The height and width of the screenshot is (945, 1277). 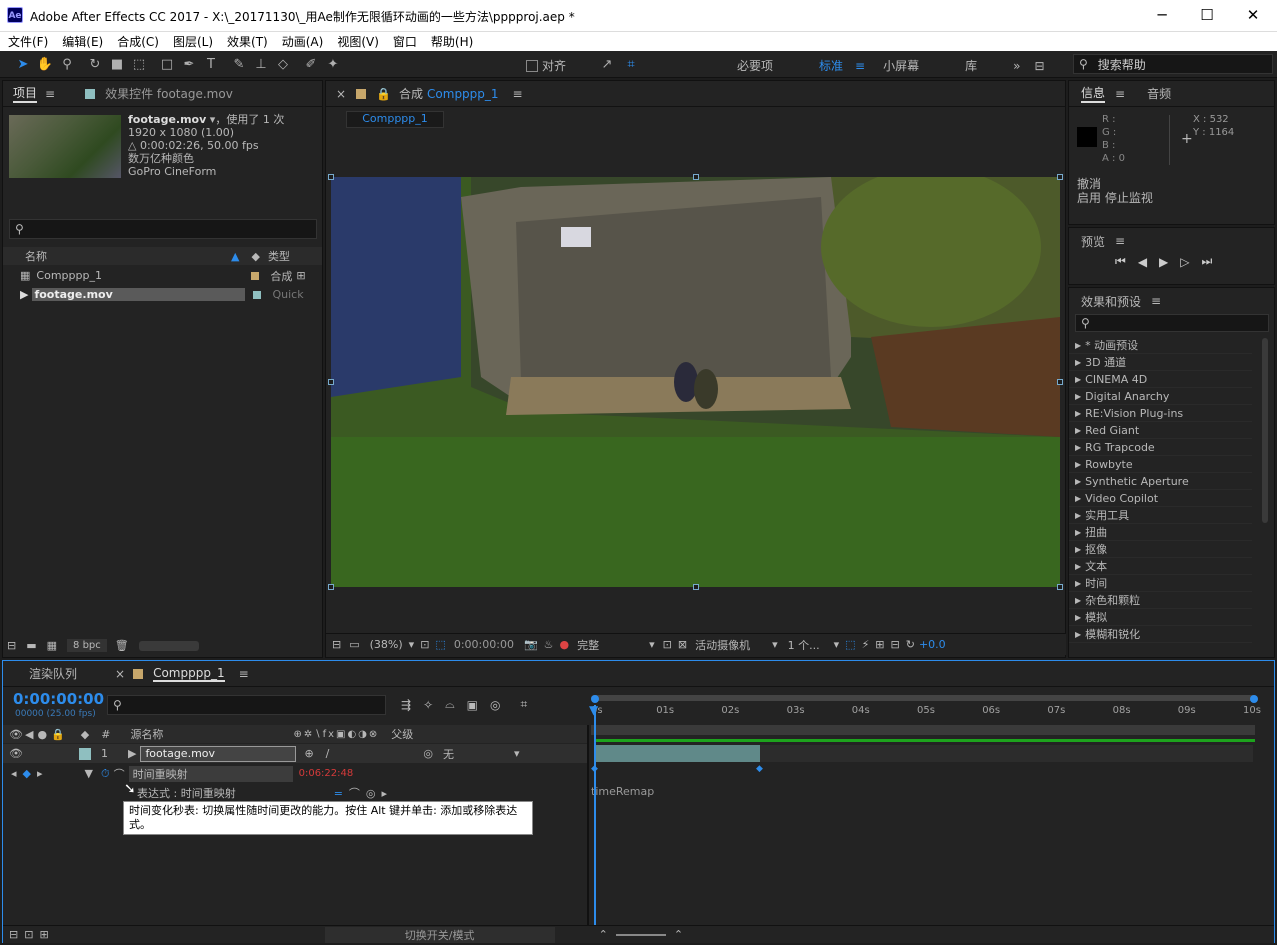 What do you see at coordinates (677, 753) in the screenshot?
I see `layer-duration-bar` at bounding box center [677, 753].